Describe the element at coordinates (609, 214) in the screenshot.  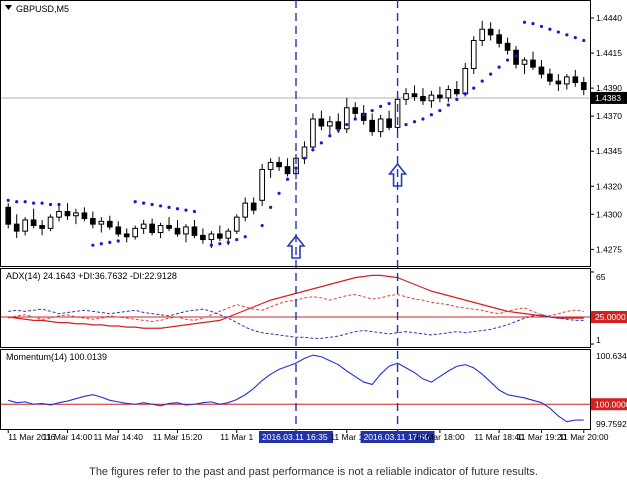
I see `price-tick-label: 1.4300` at that location.